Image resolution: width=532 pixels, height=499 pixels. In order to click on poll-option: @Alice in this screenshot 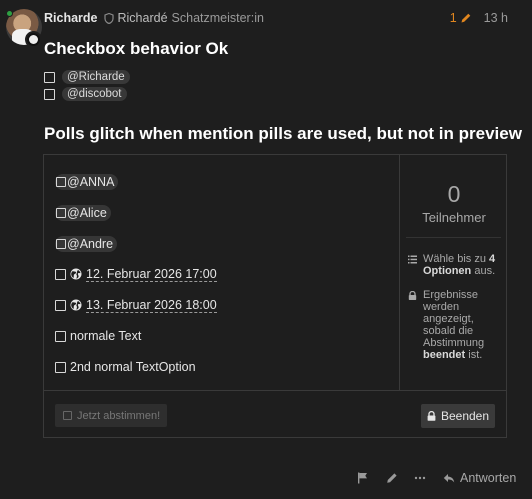, I will do `click(83, 213)`.